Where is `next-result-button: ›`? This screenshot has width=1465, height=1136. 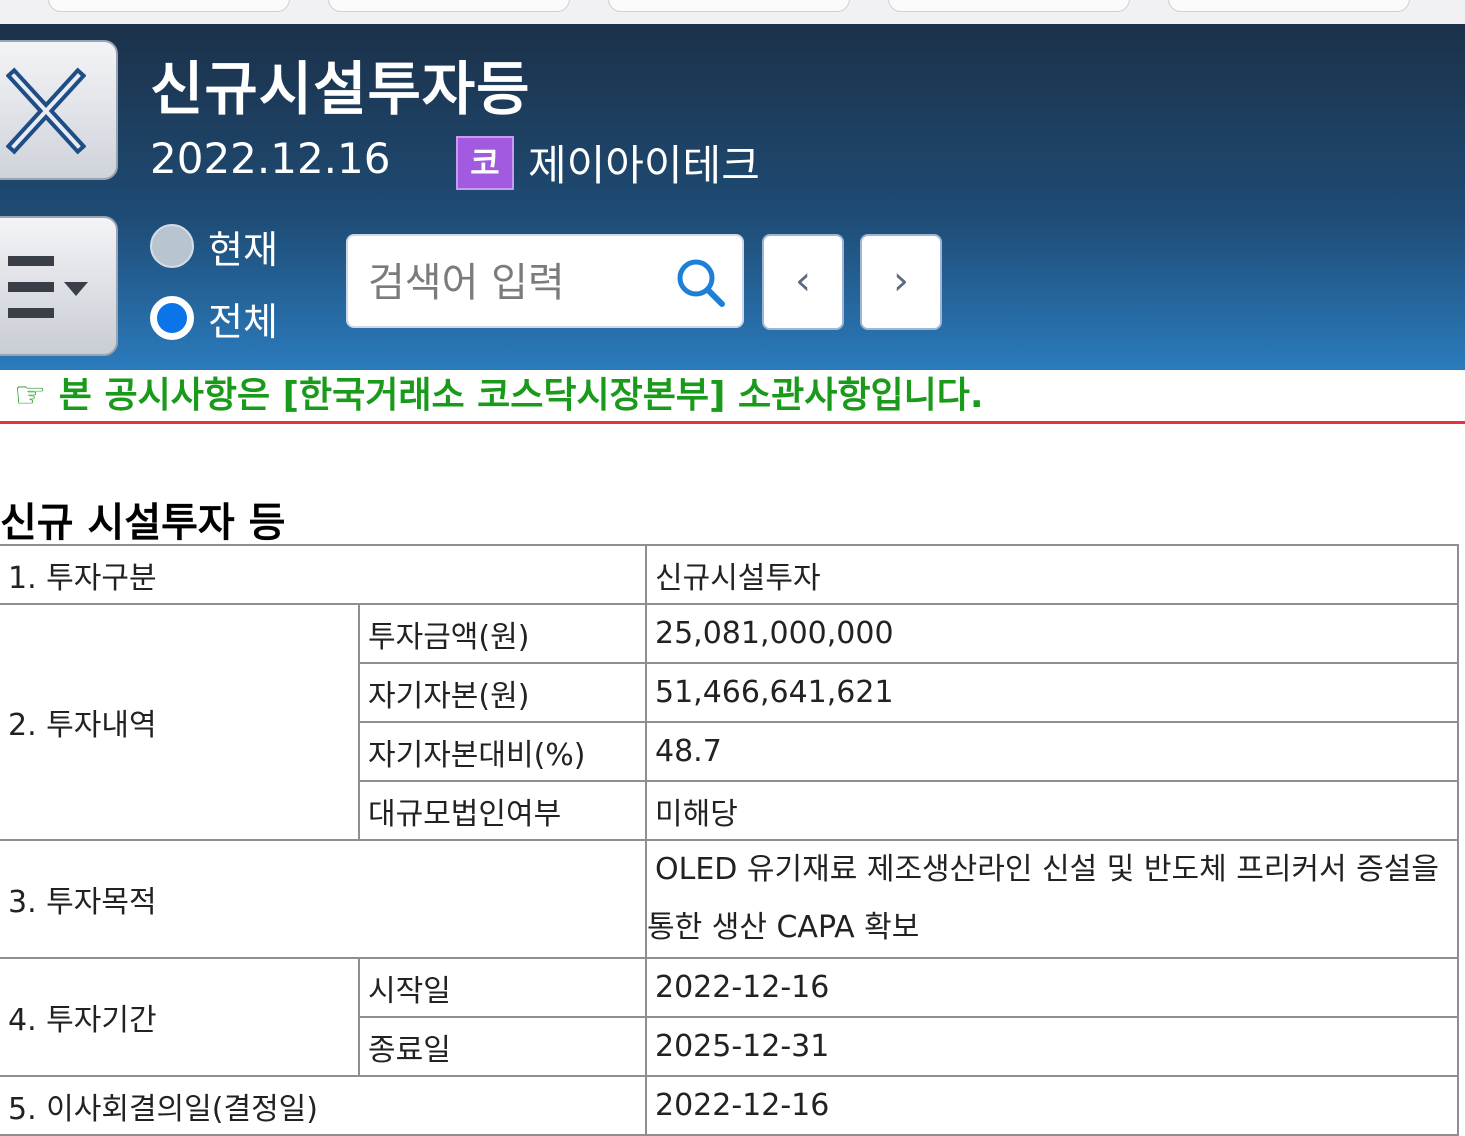
next-result-button: › is located at coordinates (901, 282).